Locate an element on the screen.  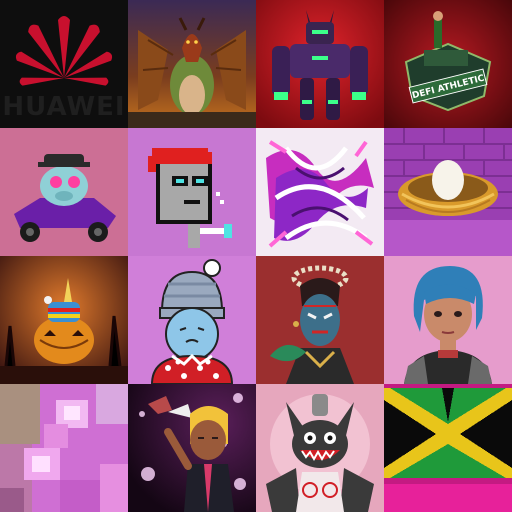
space-kid-icon is located at coordinates (192, 448).